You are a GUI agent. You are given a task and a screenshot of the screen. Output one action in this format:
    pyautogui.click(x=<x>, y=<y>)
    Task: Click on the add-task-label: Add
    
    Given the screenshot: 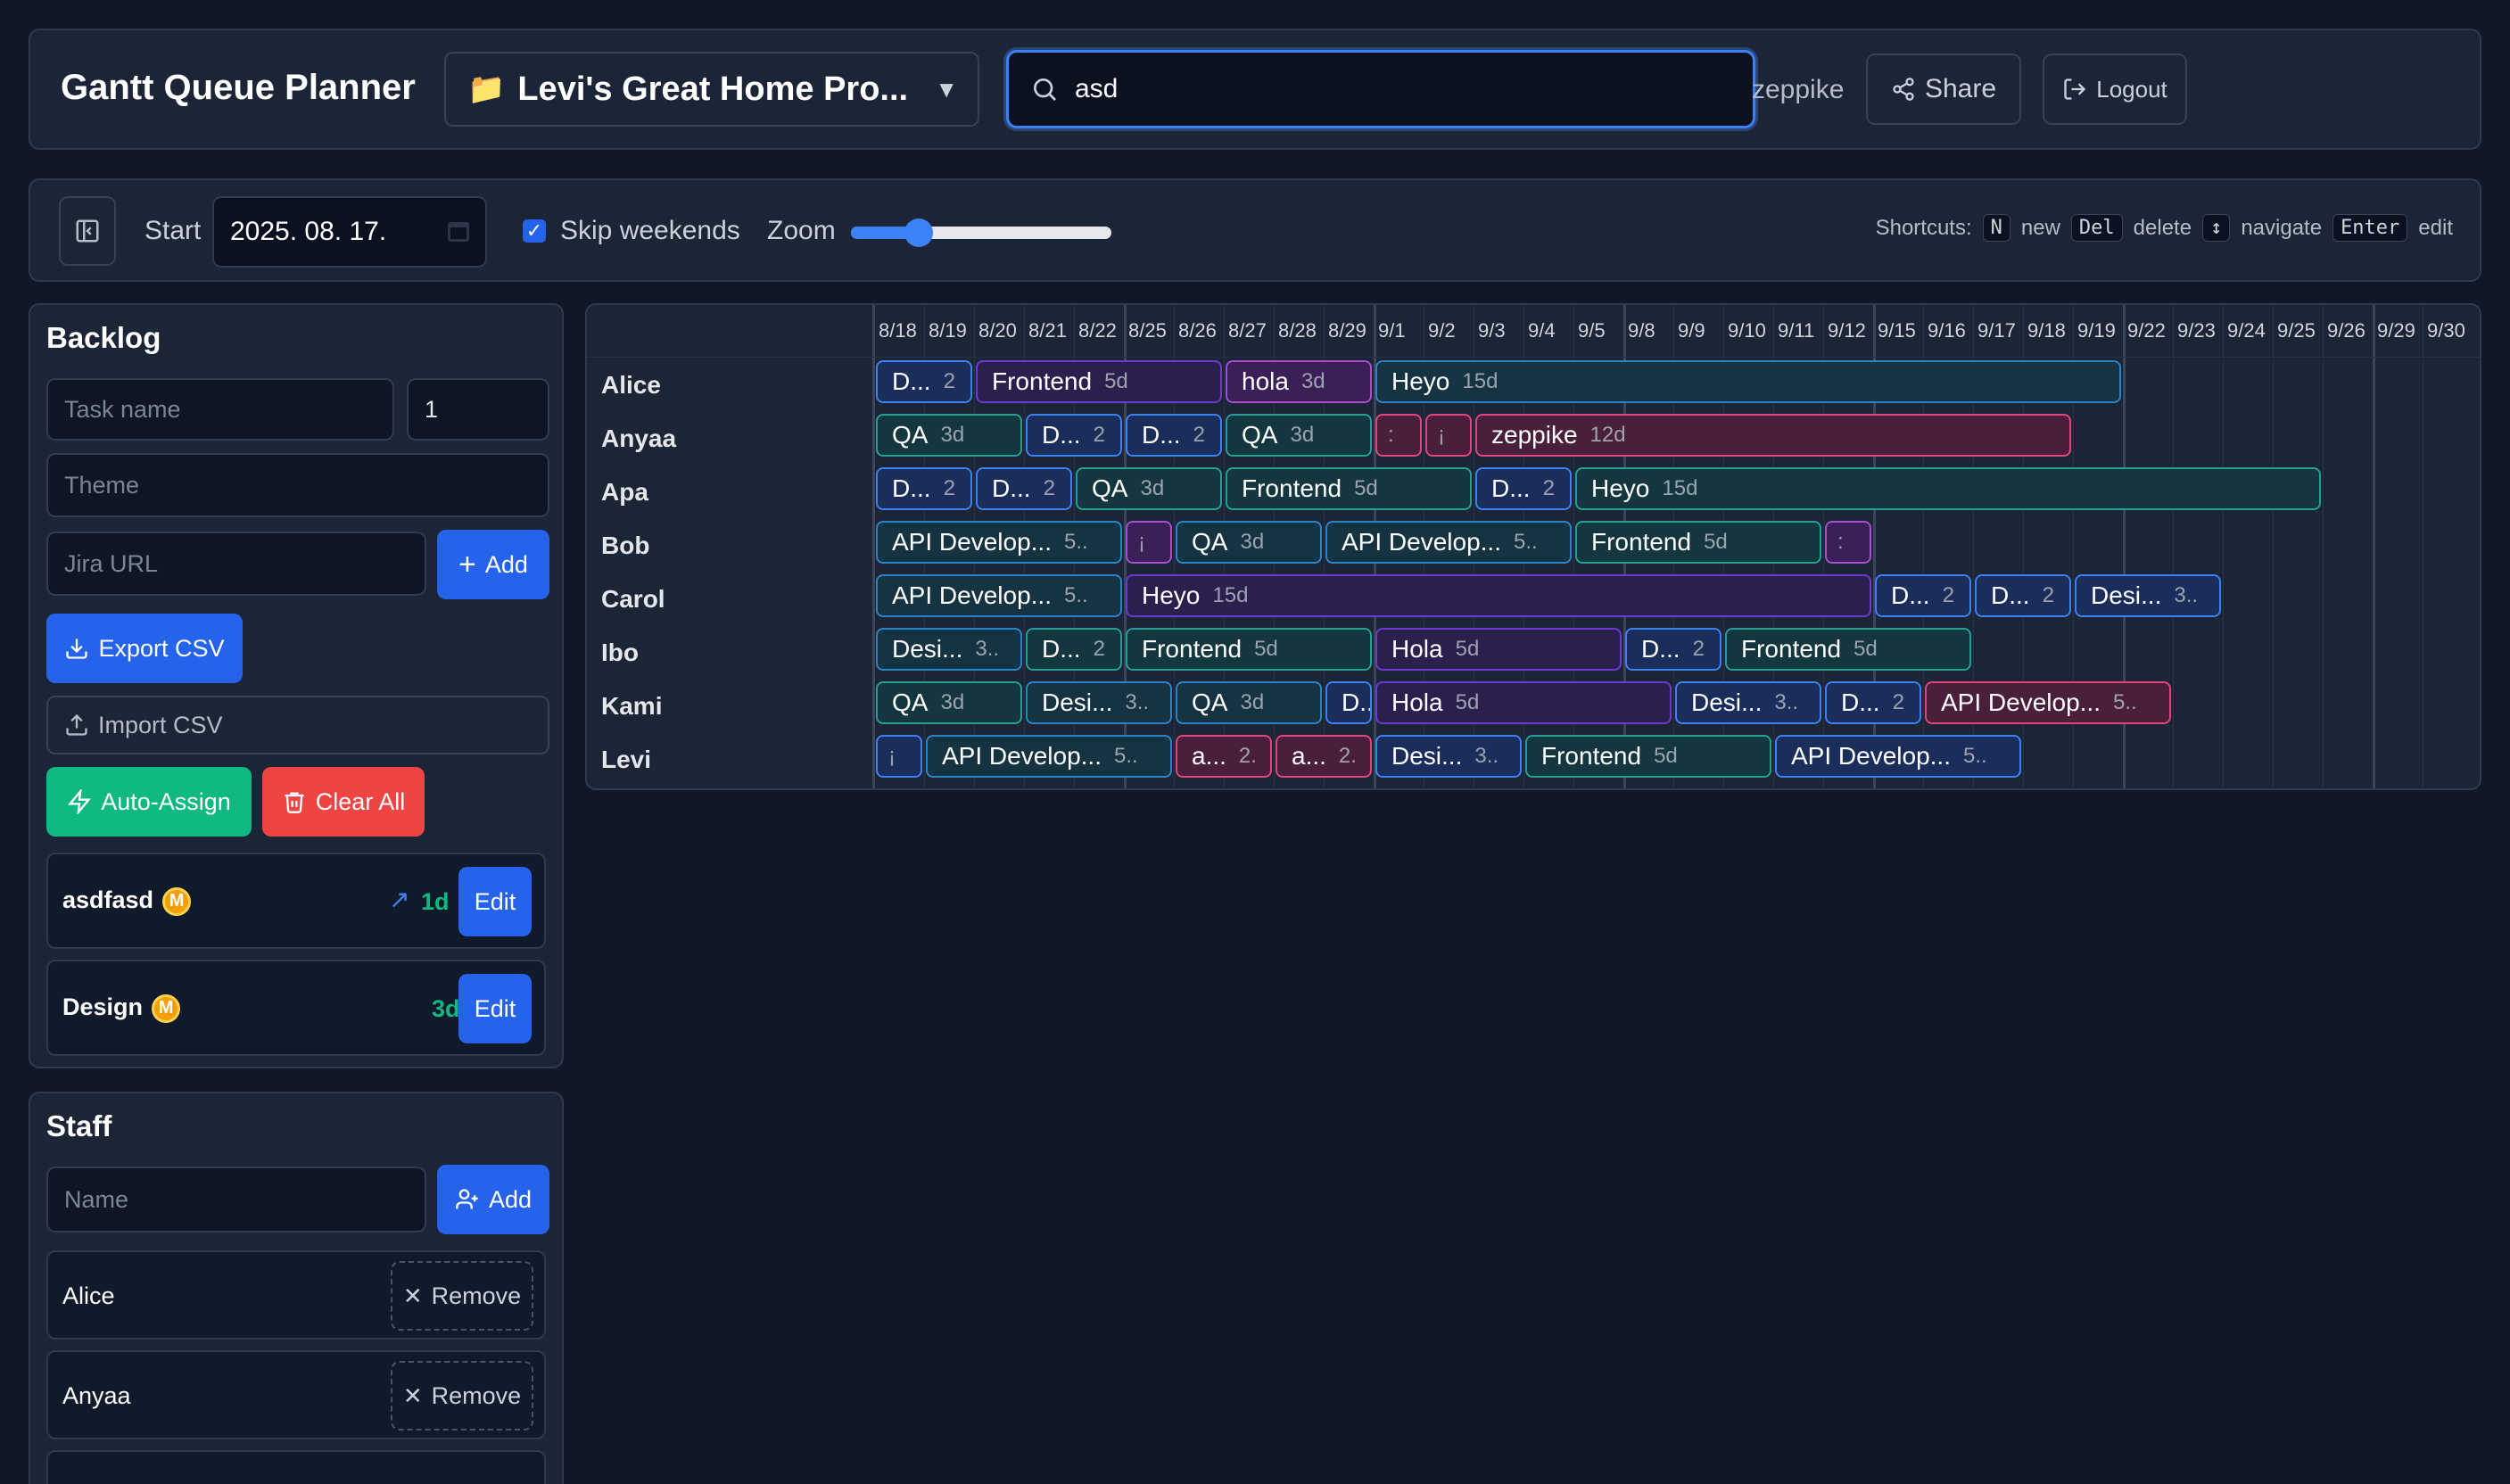 What is the action you would take?
    pyautogui.click(x=506, y=564)
    